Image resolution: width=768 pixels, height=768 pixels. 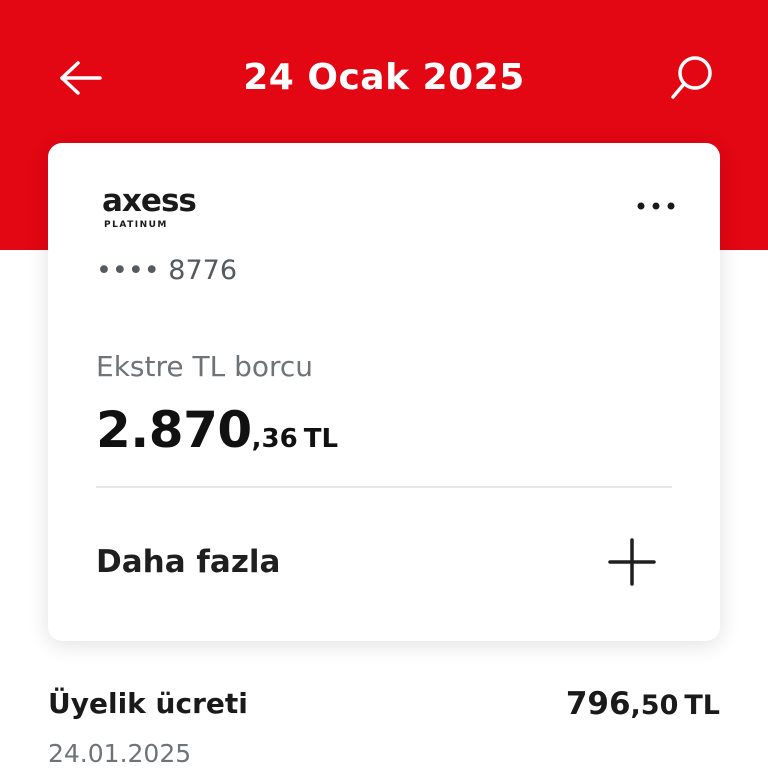 What do you see at coordinates (632, 562) in the screenshot?
I see `plus-icon` at bounding box center [632, 562].